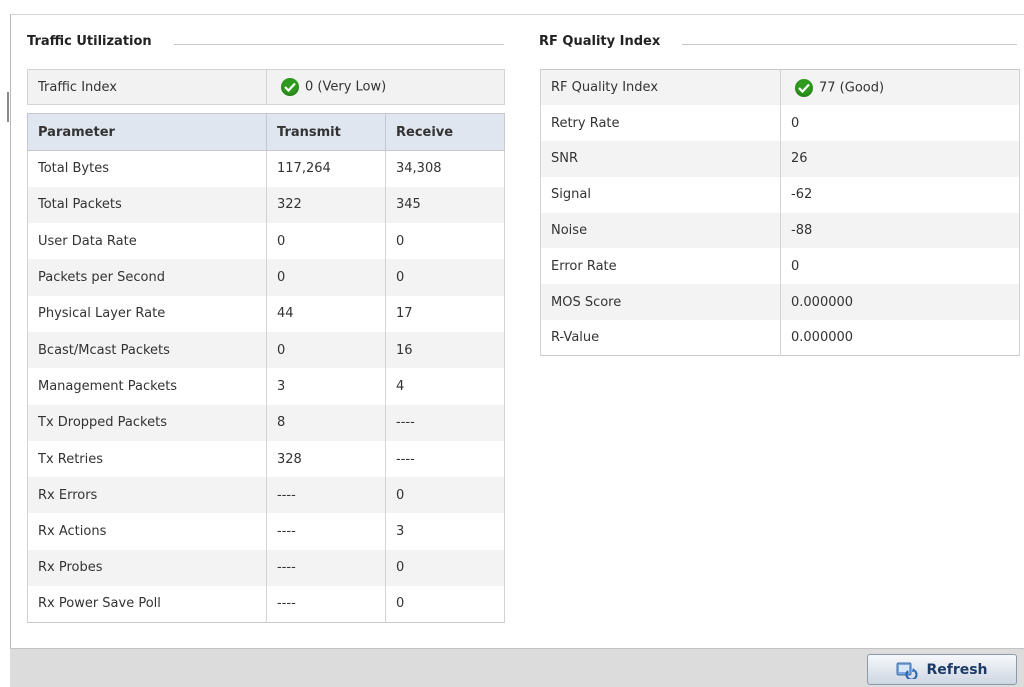 This screenshot has width=1024, height=687. What do you see at coordinates (799, 159) in the screenshot?
I see `rf-value: 26` at bounding box center [799, 159].